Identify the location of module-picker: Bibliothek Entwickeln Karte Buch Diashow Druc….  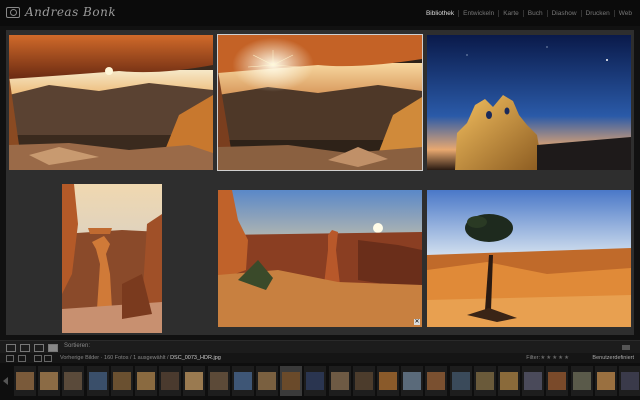
(529, 13).